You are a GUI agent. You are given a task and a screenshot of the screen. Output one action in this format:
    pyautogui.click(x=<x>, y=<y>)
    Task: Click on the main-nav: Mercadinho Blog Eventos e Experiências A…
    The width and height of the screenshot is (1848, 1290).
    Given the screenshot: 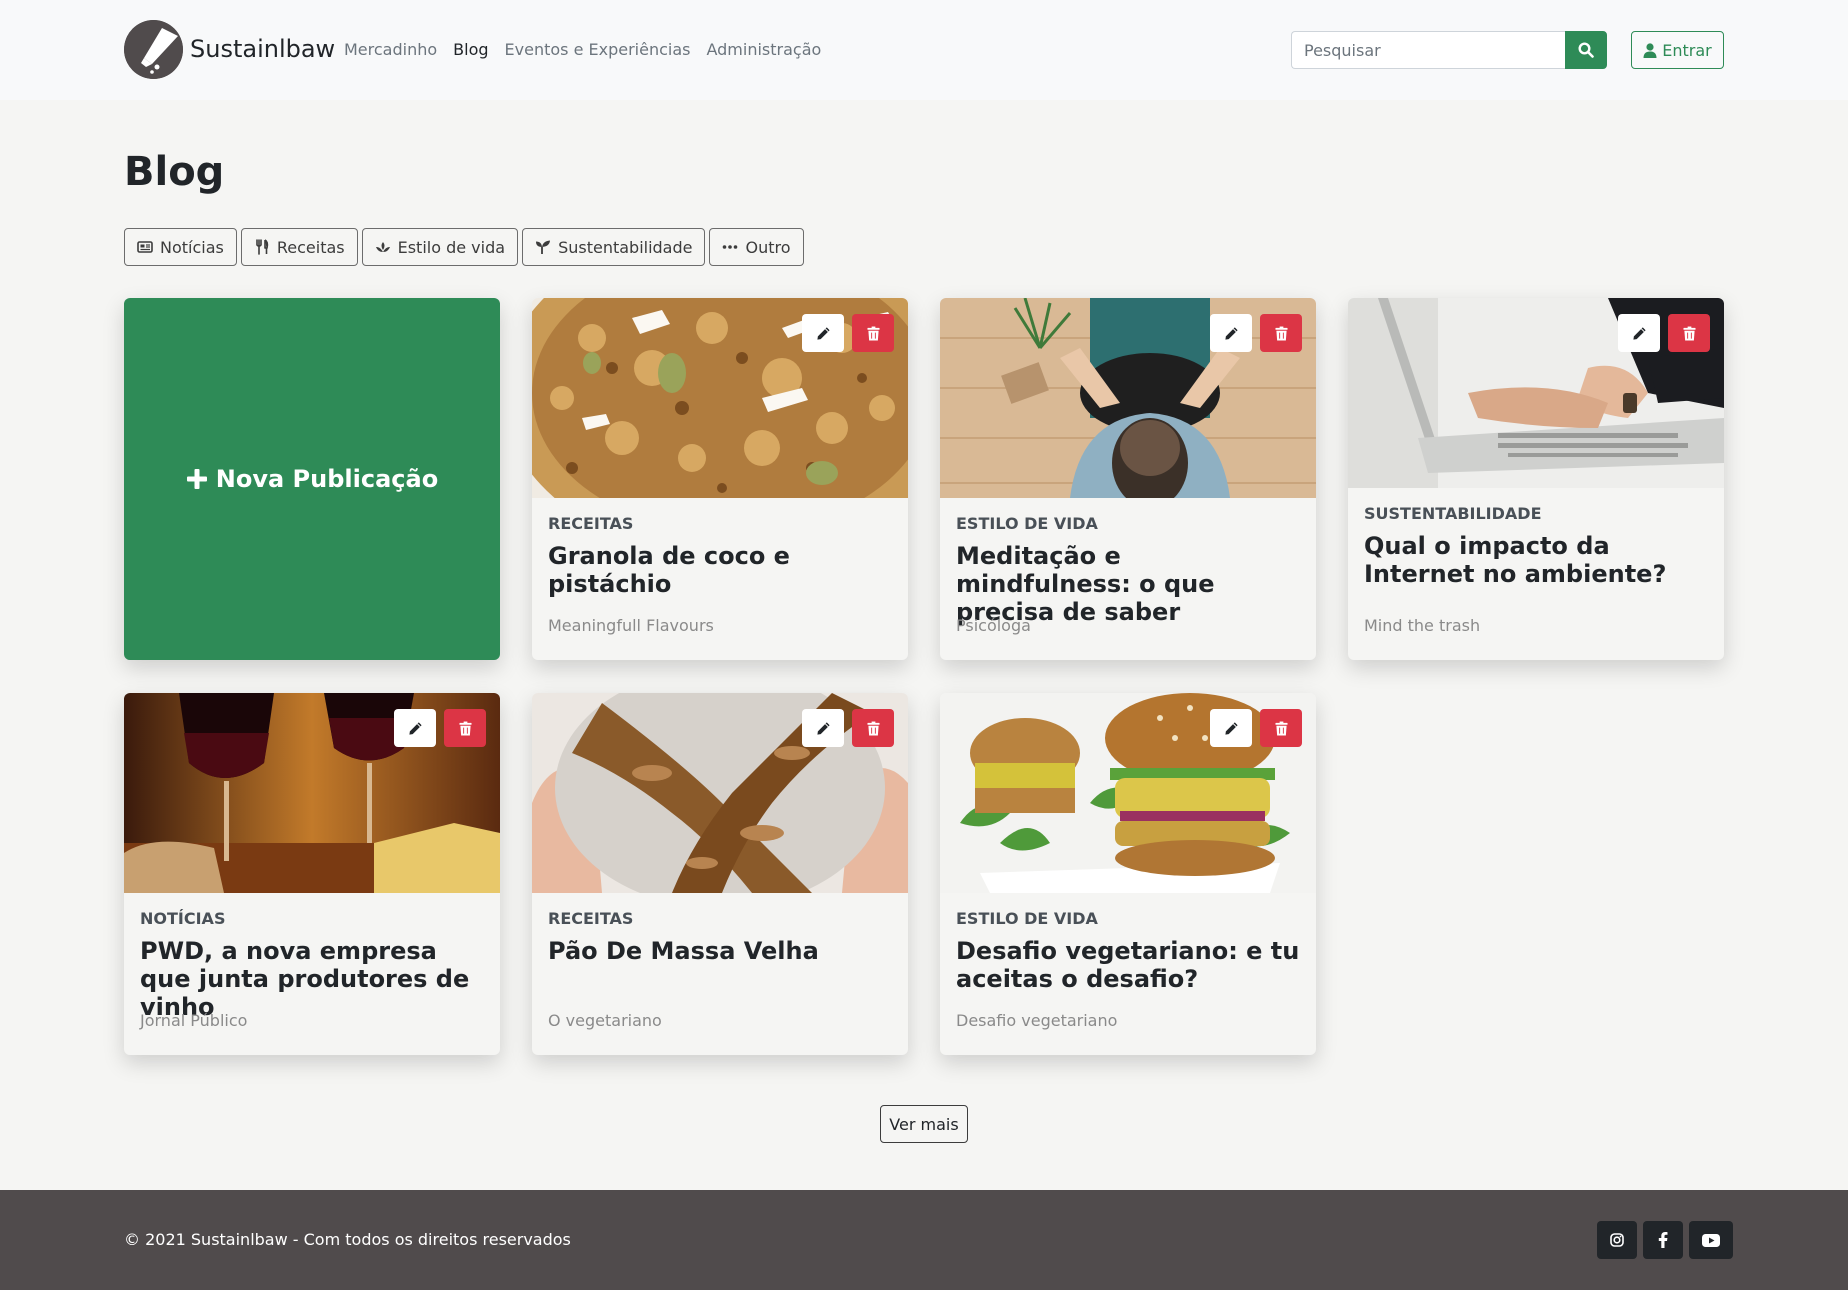 What is the action you would take?
    pyautogui.click(x=582, y=50)
    